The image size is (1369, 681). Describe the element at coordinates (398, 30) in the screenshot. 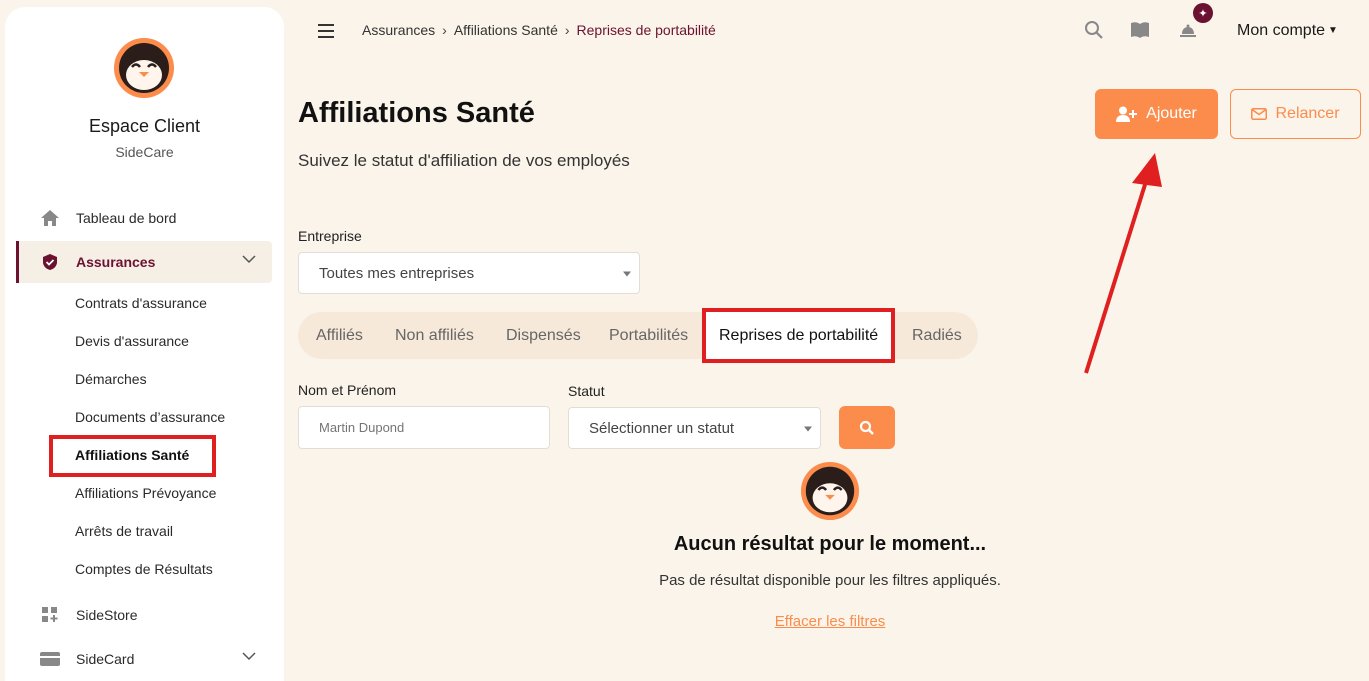

I see `breadcrumb-item: Assurances` at that location.